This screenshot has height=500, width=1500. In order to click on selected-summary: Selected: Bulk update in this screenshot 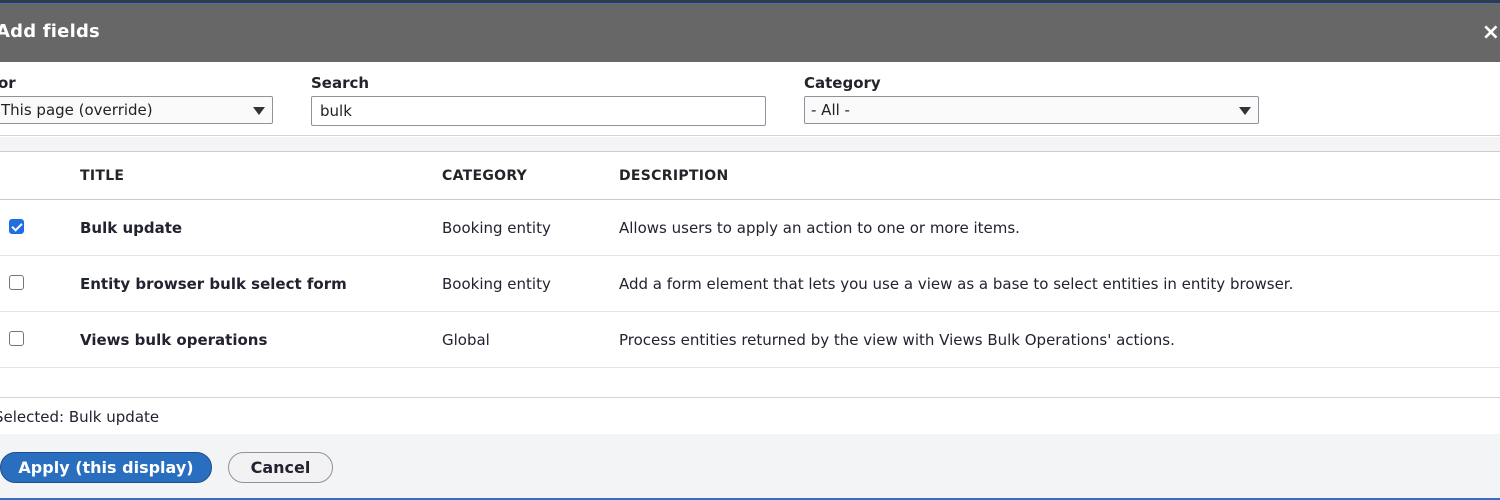, I will do `click(750, 416)`.